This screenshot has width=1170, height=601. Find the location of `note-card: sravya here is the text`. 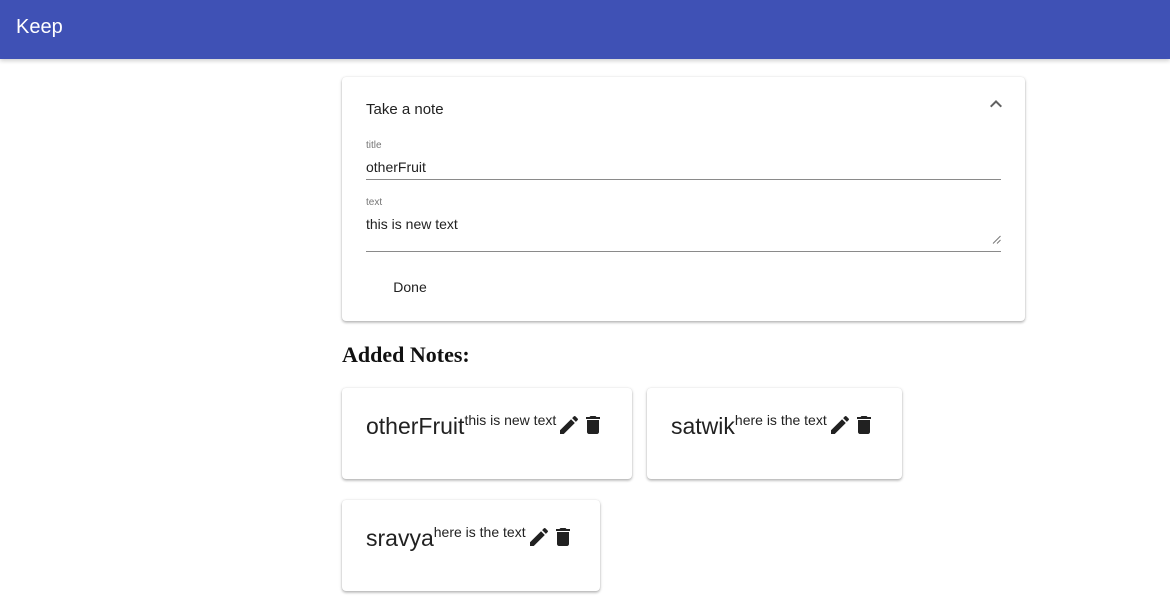

note-card: sravya here is the text is located at coordinates (471, 545).